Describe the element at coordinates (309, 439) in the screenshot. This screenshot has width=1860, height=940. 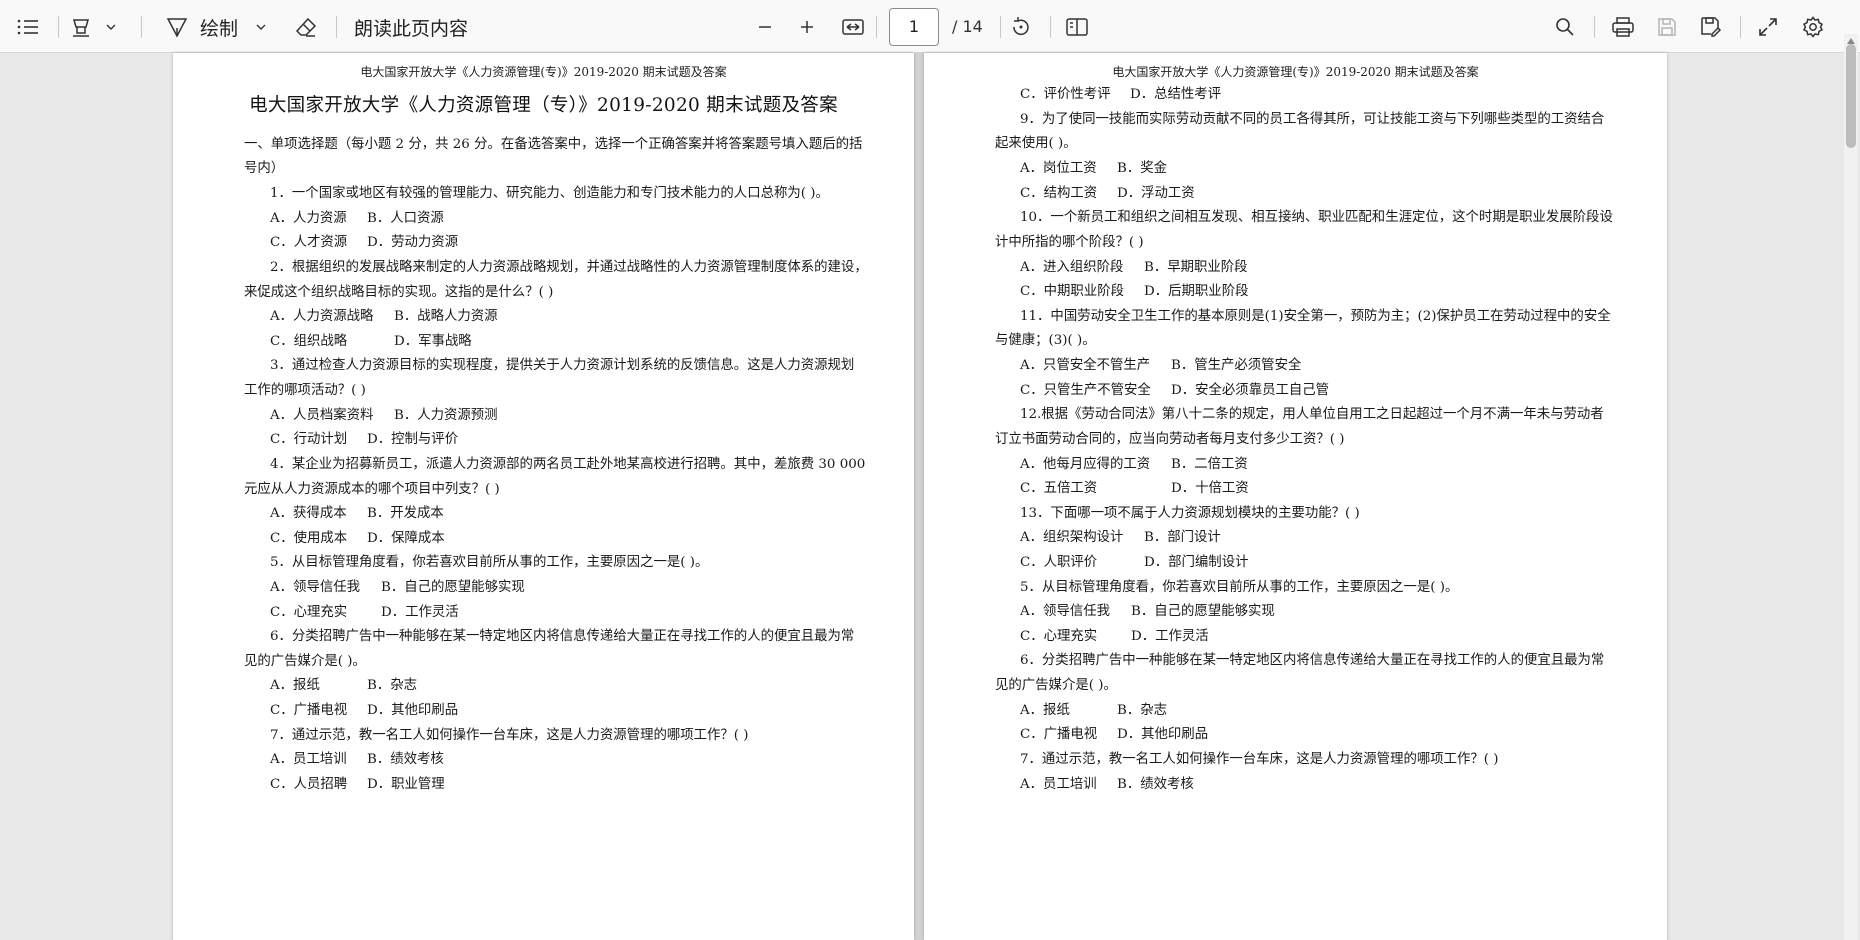
I see `option: C．行动计划` at that location.